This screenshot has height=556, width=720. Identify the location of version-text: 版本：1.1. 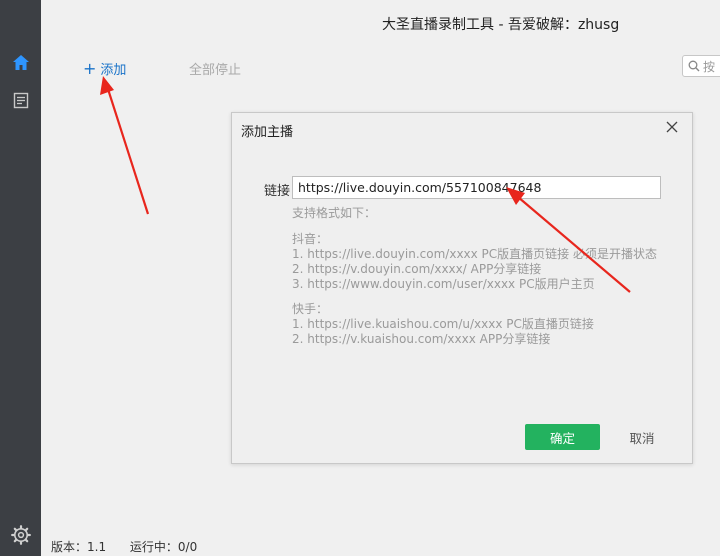
(79, 547).